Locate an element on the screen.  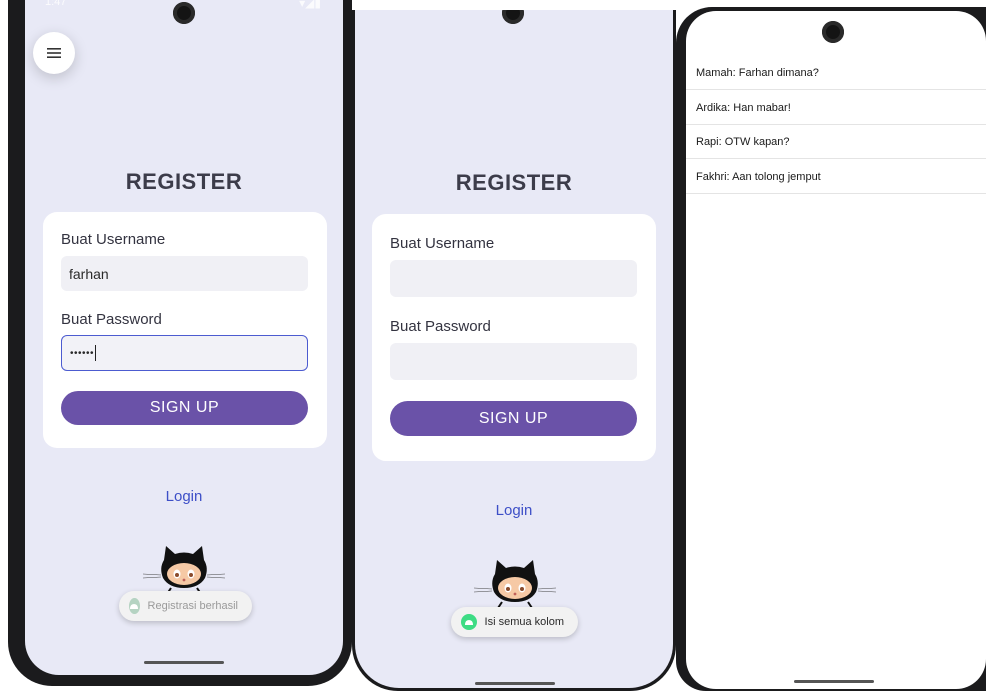
list-item: Rapi: OTW kapan? is located at coordinates (836, 142).